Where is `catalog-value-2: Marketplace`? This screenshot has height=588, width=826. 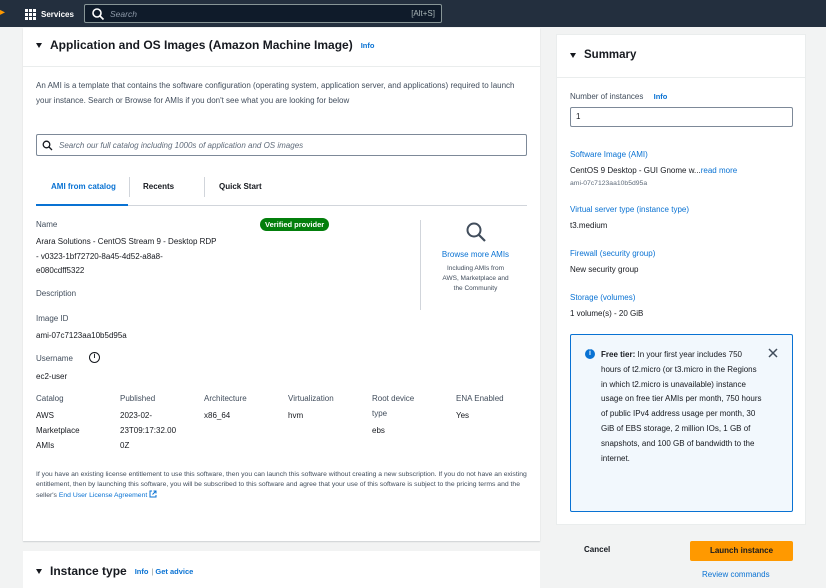 catalog-value-2: Marketplace is located at coordinates (58, 430).